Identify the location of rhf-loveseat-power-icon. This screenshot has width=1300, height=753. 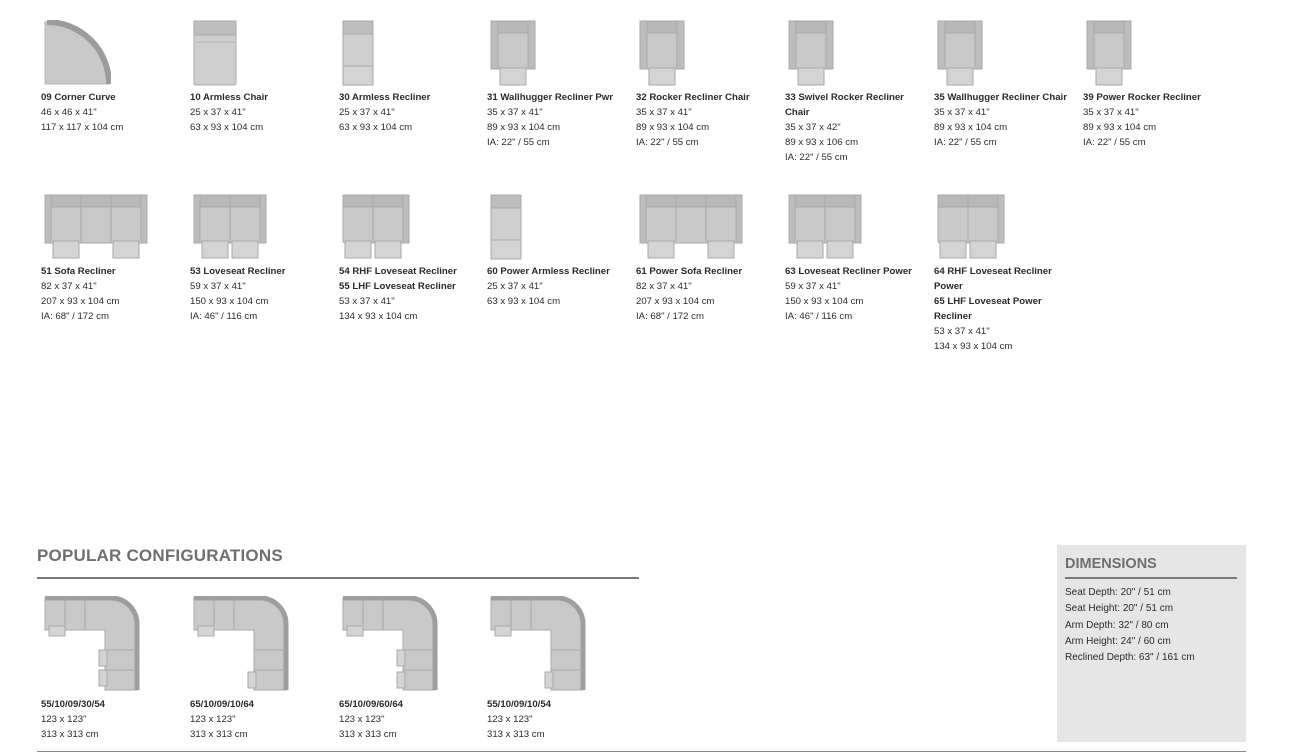
(971, 226).